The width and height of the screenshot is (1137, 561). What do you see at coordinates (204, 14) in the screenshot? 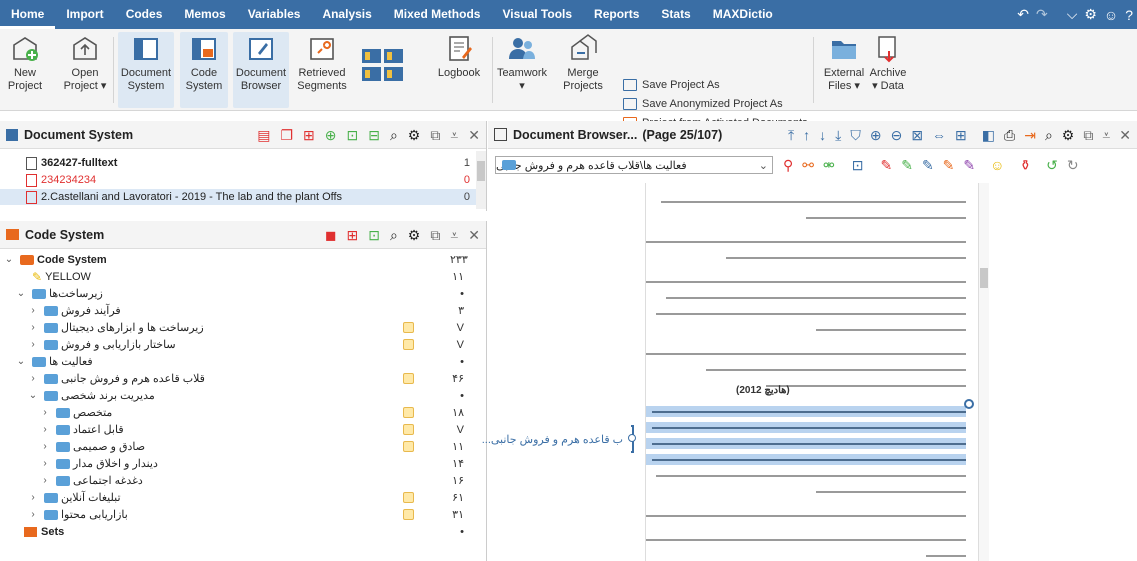
I see `menu-memos: Memos` at bounding box center [204, 14].